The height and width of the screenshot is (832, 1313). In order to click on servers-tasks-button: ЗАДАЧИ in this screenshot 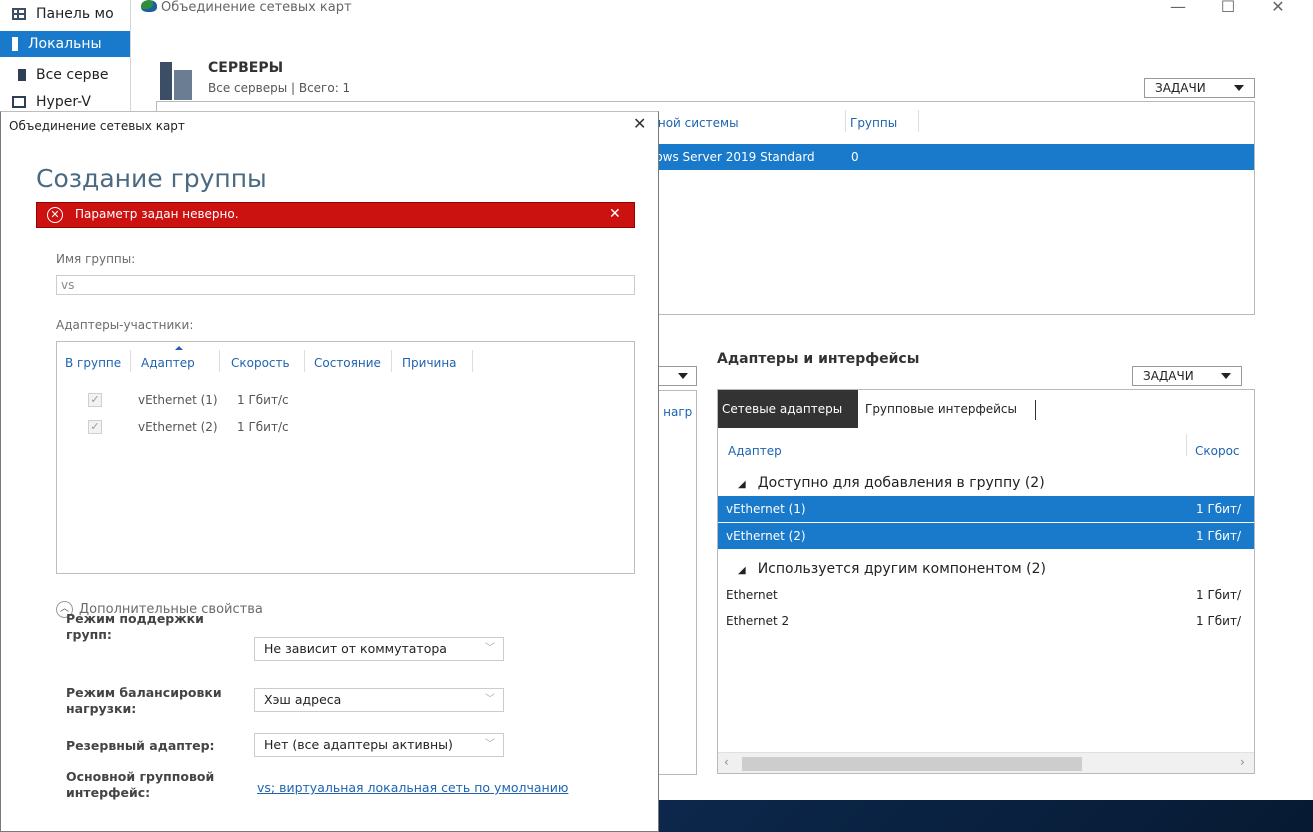, I will do `click(1199, 88)`.